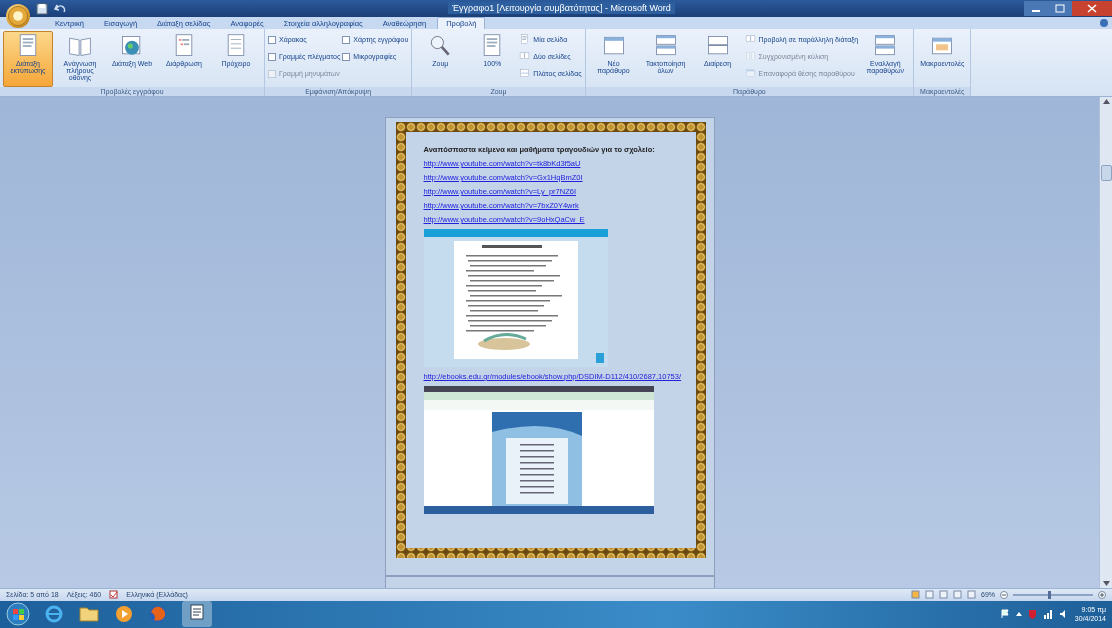  Describe the element at coordinates (525, 39) in the screenshot. I see `page-icon` at that location.